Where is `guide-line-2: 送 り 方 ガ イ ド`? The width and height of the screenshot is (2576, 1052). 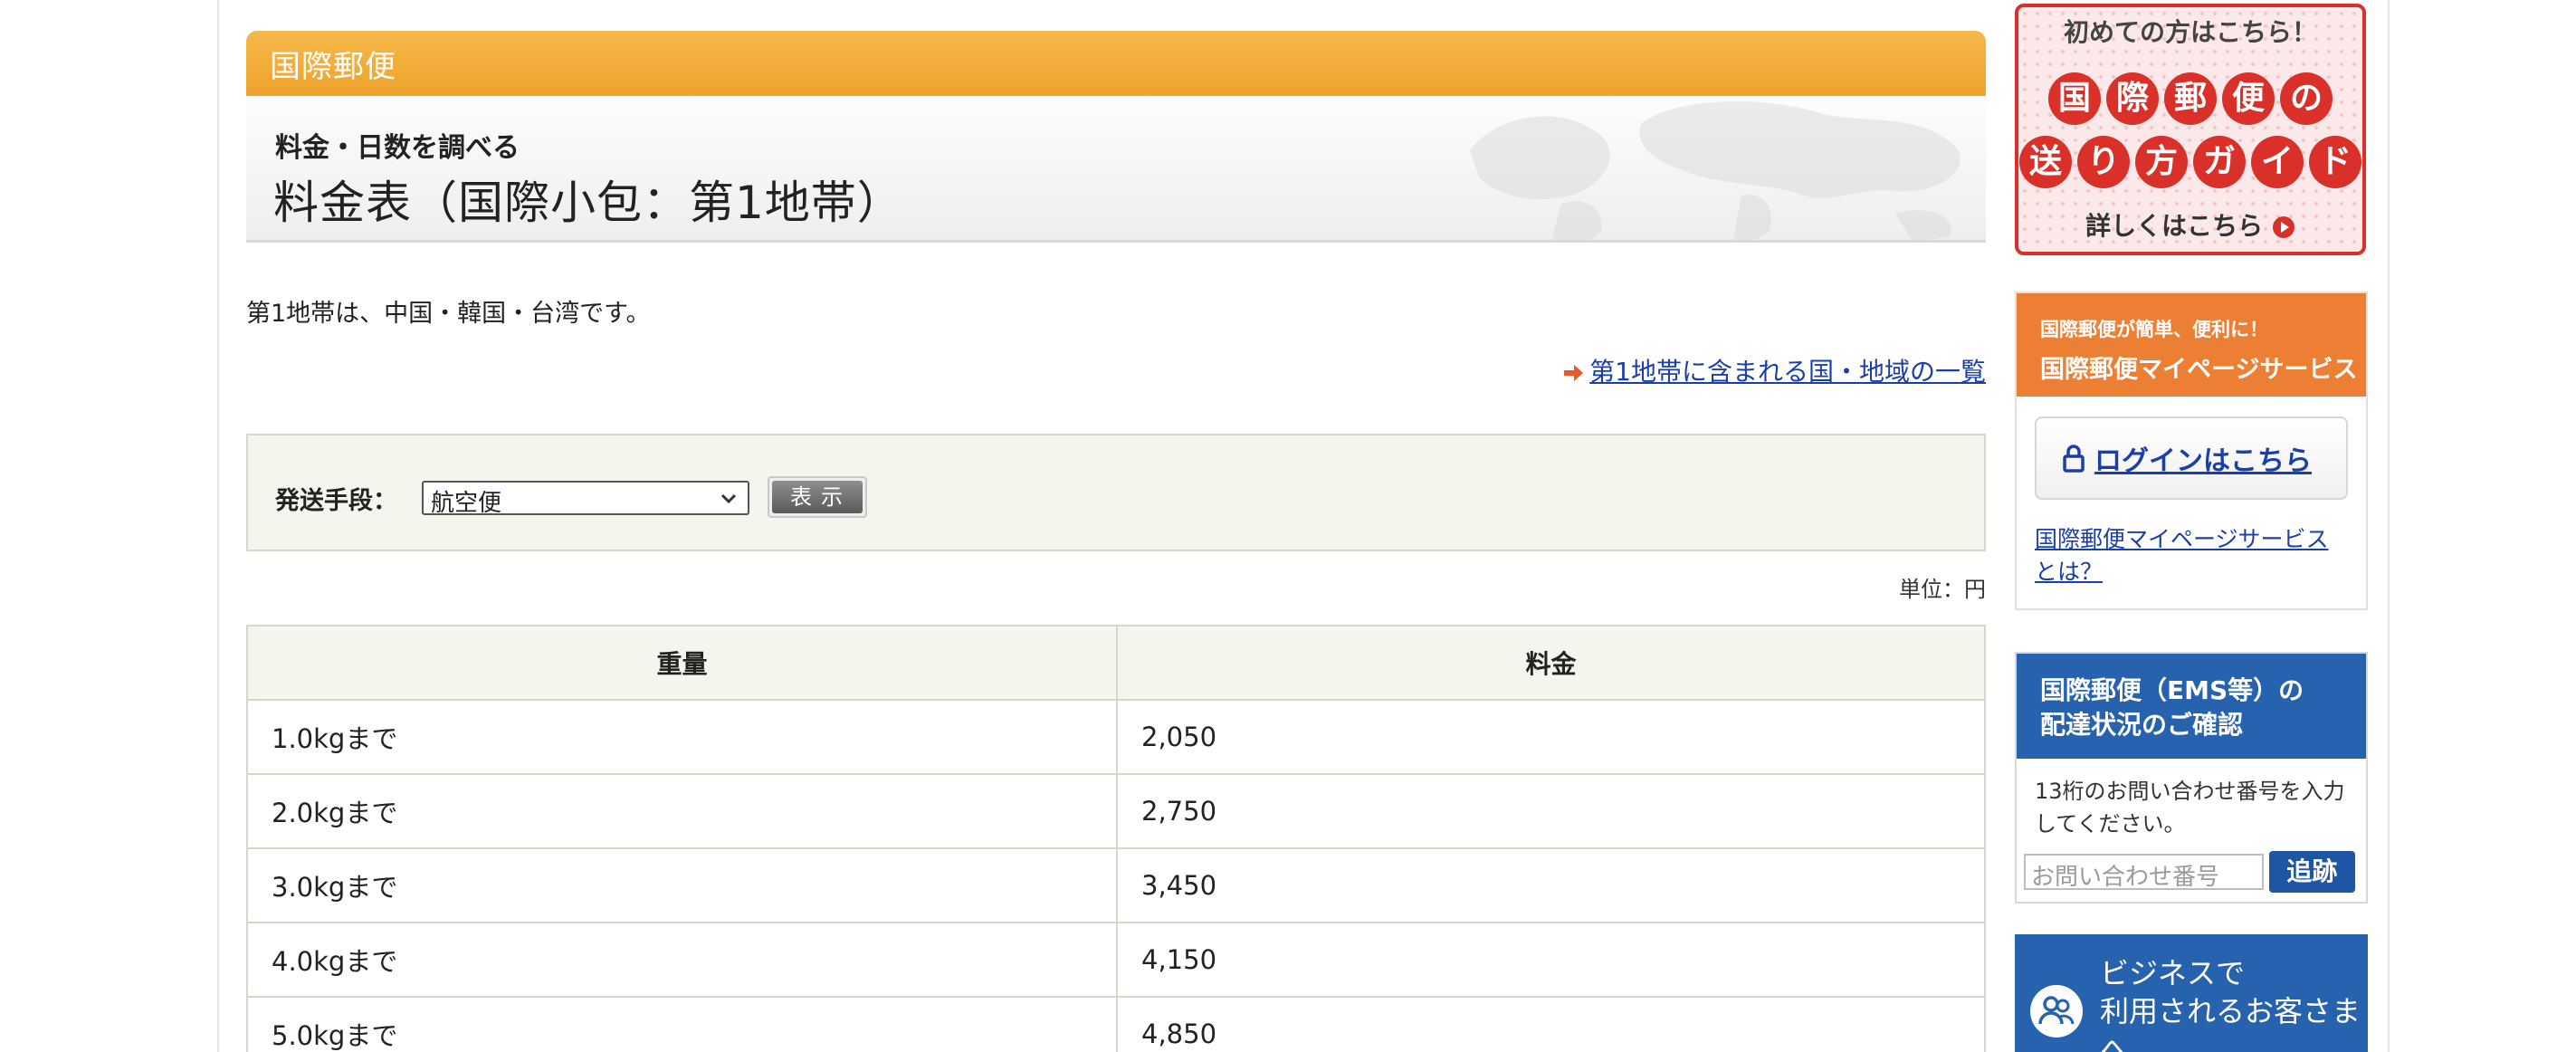 guide-line-2: 送 り 方 ガ イ ド is located at coordinates (2190, 162).